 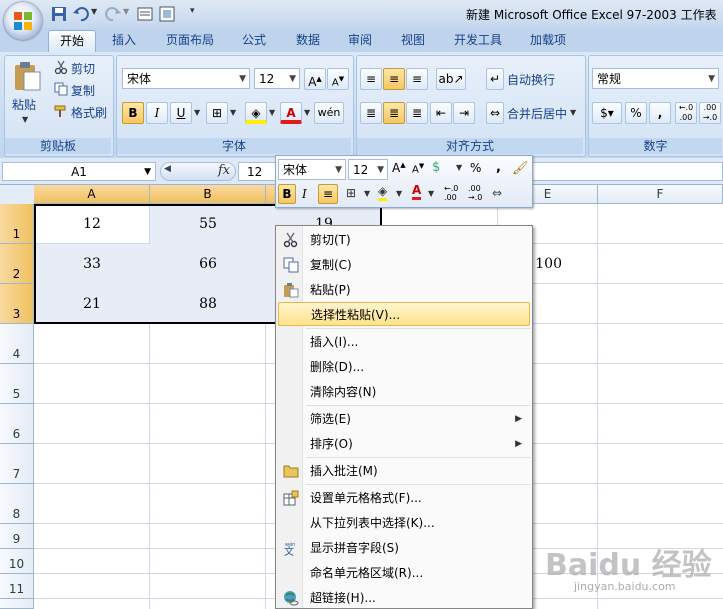 What do you see at coordinates (272, 112) in the screenshot?
I see `fill-color-dropdown-icon: ▼` at bounding box center [272, 112].